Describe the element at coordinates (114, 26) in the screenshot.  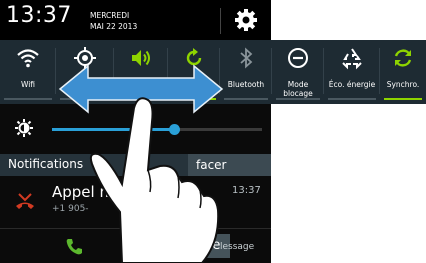
I see `date-label: MAI 22 2013` at that location.